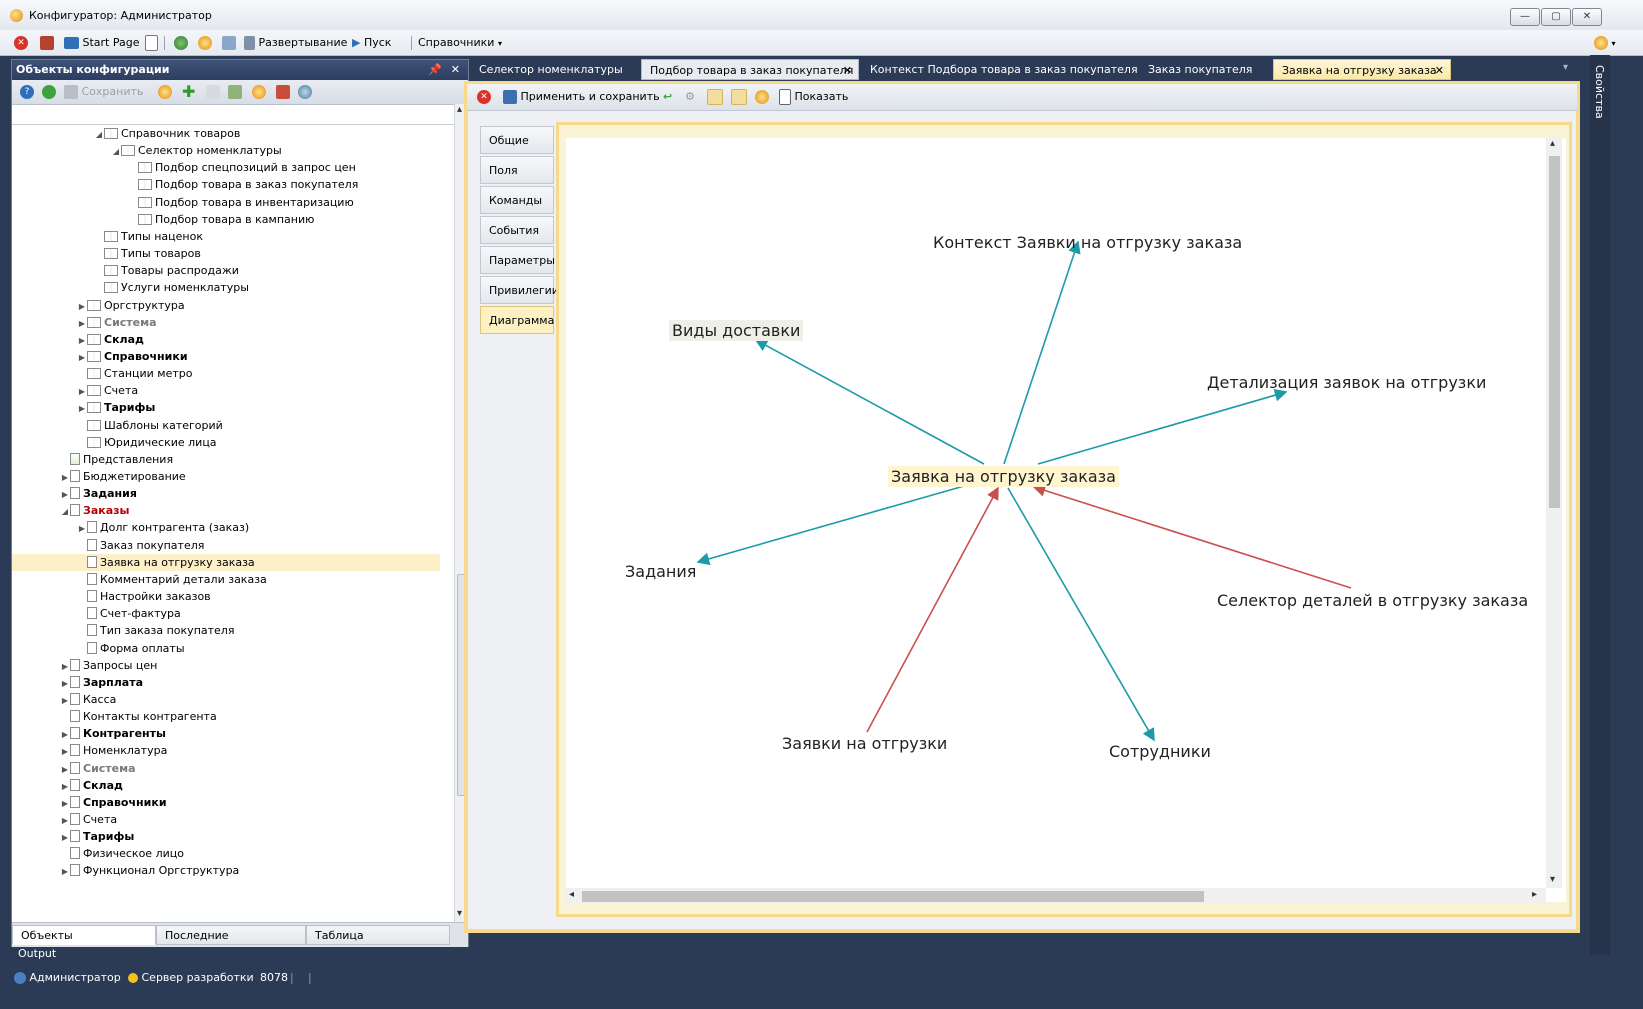  I want to click on tree-node: ◢ Заказы, so click(95, 510).